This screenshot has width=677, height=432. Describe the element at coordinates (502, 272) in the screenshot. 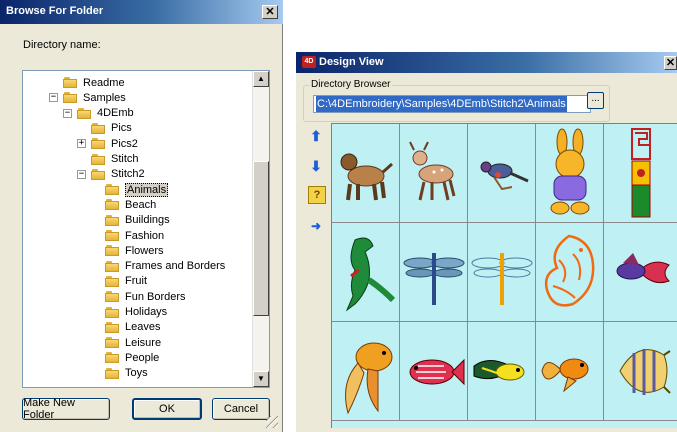

I see `thumbnail-dragonfly-outline` at that location.